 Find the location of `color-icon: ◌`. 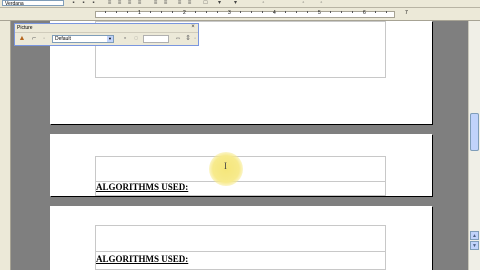

color-icon: ◌ is located at coordinates (136, 39).